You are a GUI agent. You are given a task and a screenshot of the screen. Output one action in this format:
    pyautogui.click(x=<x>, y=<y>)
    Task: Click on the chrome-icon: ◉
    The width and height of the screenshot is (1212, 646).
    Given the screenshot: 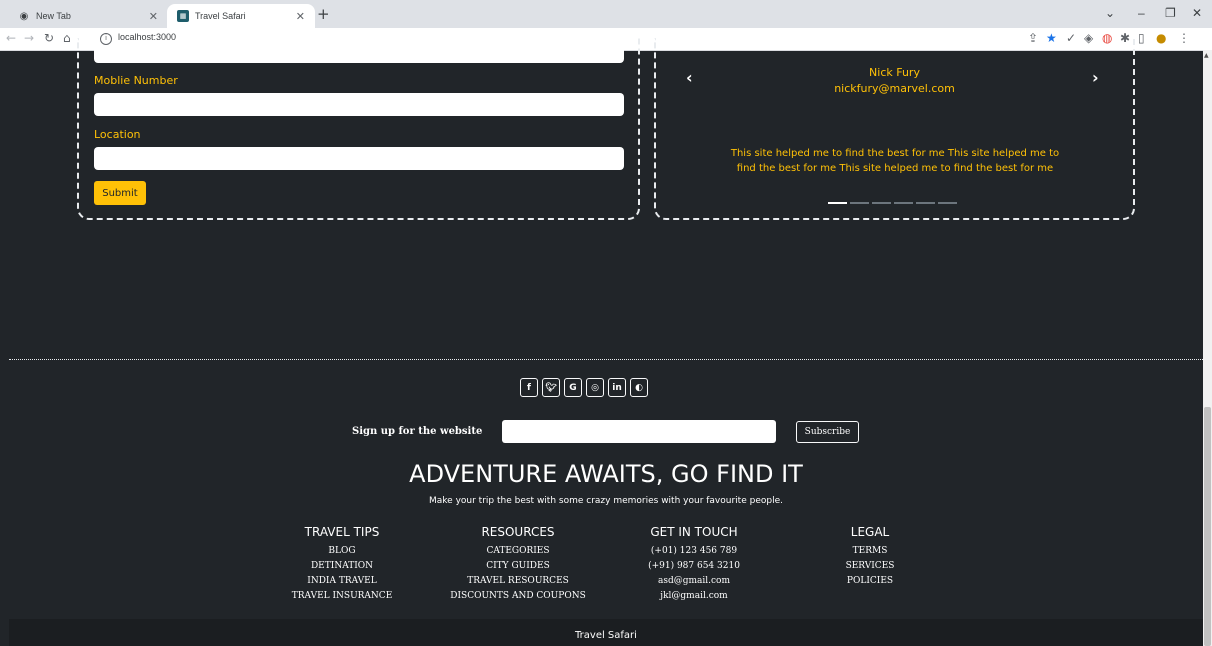 What is the action you would take?
    pyautogui.click(x=24, y=16)
    